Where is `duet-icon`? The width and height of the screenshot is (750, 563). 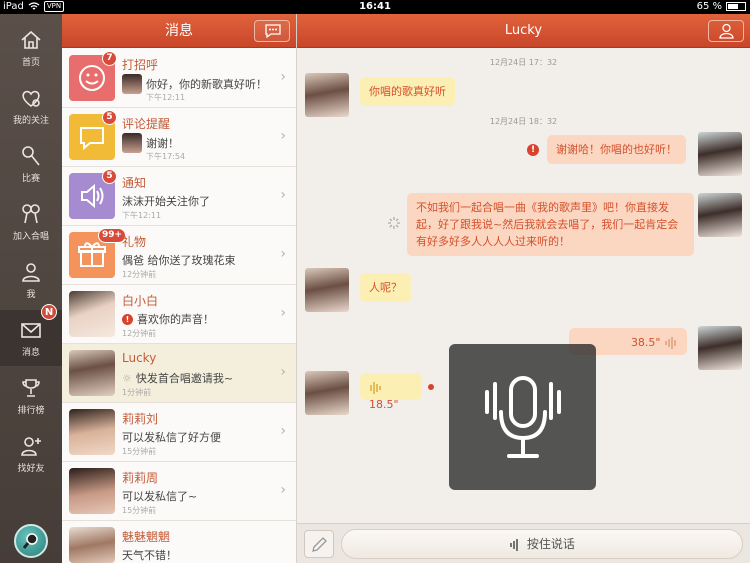 duet-icon is located at coordinates (31, 214).